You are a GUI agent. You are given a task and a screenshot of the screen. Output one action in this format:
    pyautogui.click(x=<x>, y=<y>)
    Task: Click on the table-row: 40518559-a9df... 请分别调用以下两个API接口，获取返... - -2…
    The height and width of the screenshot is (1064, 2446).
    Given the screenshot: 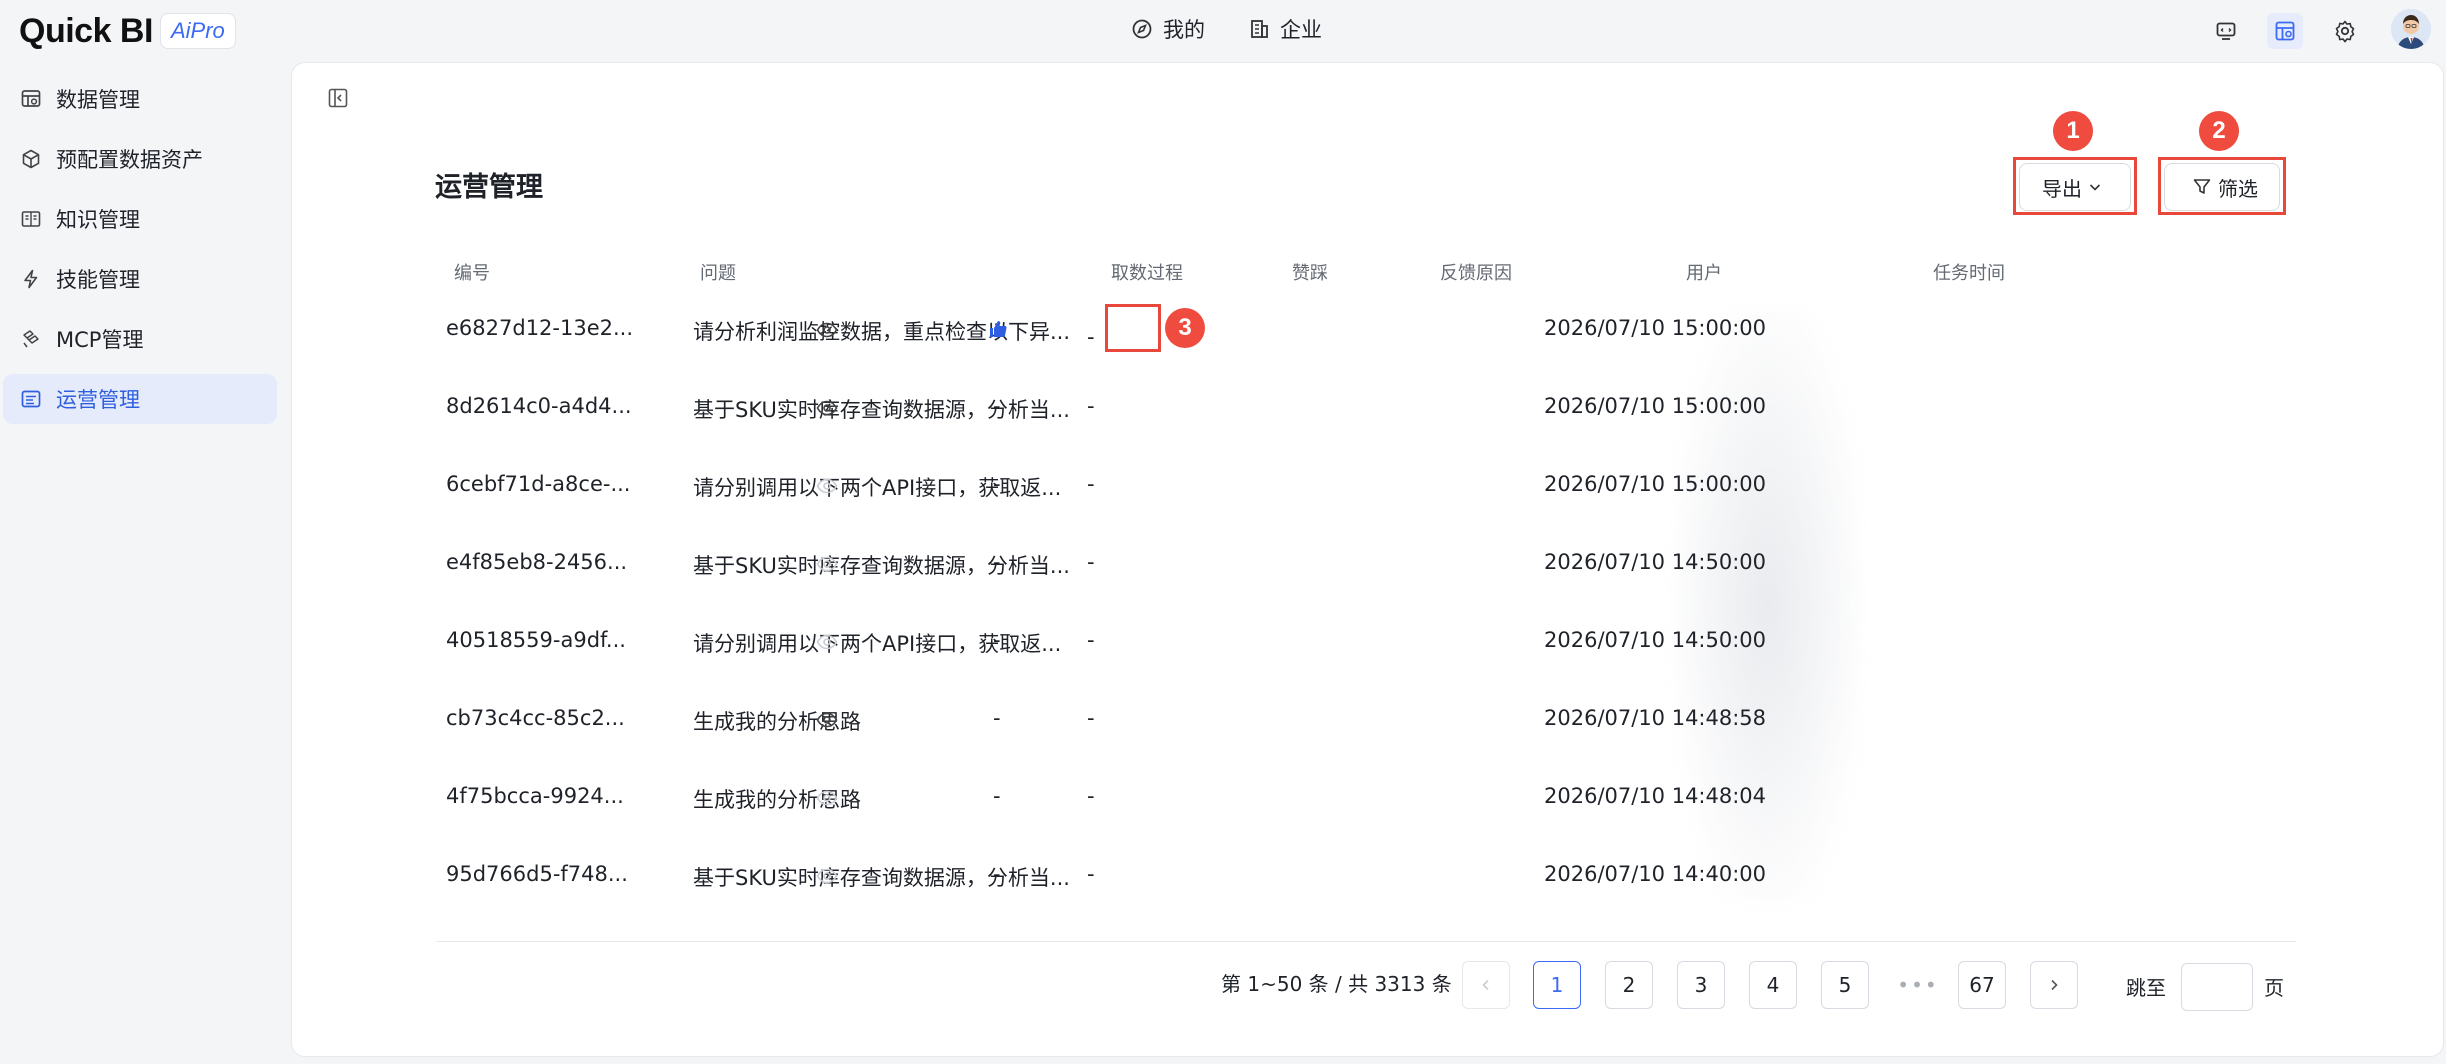 What is the action you would take?
    pyautogui.click(x=1364, y=629)
    